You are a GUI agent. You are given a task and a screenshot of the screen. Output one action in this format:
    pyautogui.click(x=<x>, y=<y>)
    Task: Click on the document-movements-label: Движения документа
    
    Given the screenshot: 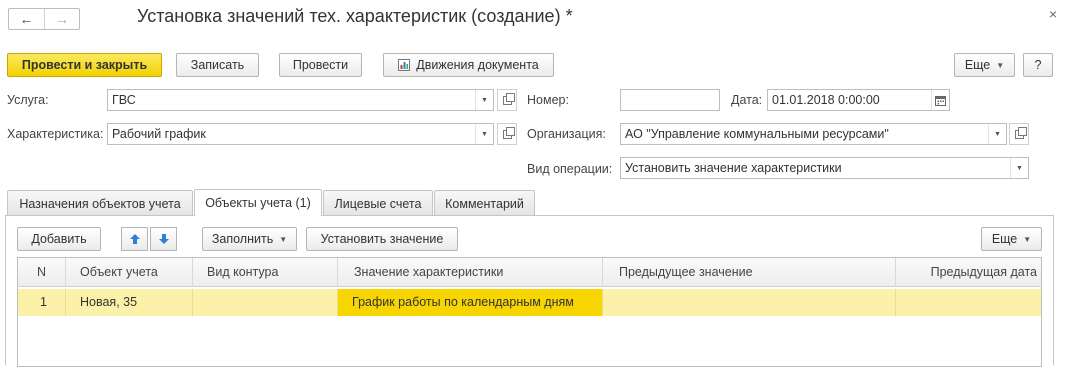 What is the action you would take?
    pyautogui.click(x=477, y=65)
    